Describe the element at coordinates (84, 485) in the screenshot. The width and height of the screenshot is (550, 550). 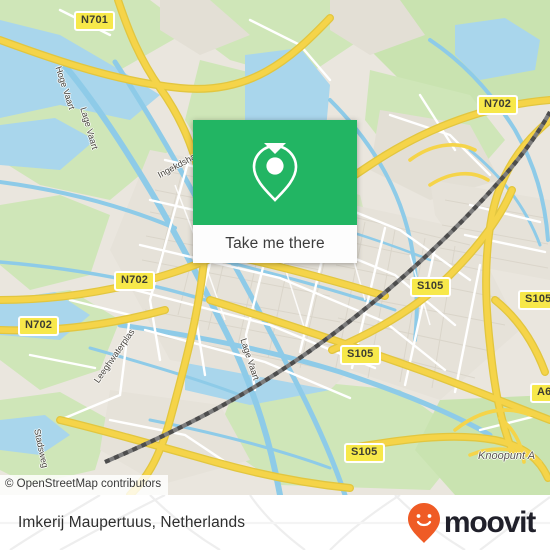
I see `map-attribution: © OpenStreetMap contributors` at that location.